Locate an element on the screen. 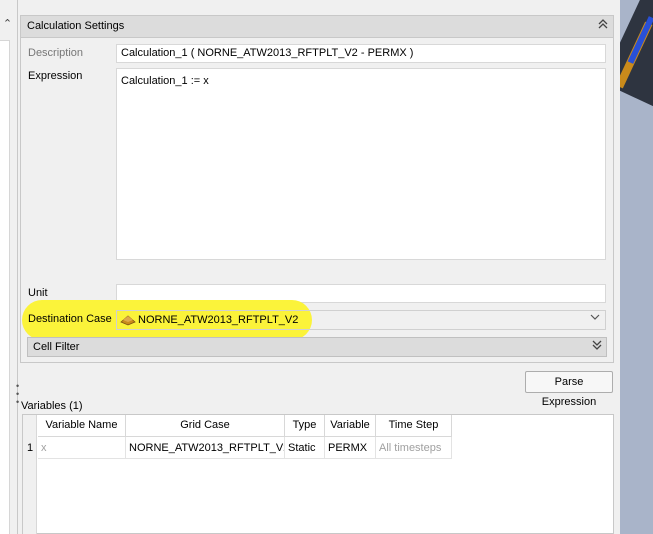 The image size is (653, 534). grid-case-icon is located at coordinates (128, 320).